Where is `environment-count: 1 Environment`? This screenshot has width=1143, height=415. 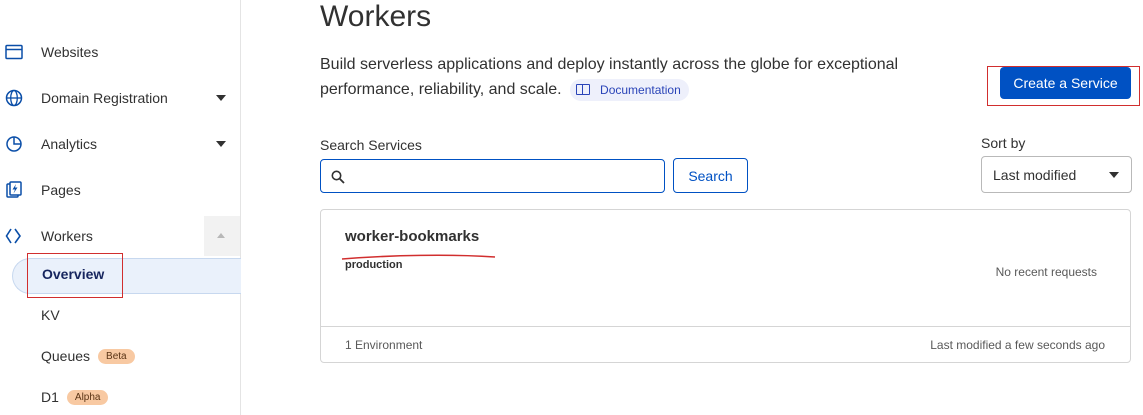 environment-count: 1 Environment is located at coordinates (384, 345).